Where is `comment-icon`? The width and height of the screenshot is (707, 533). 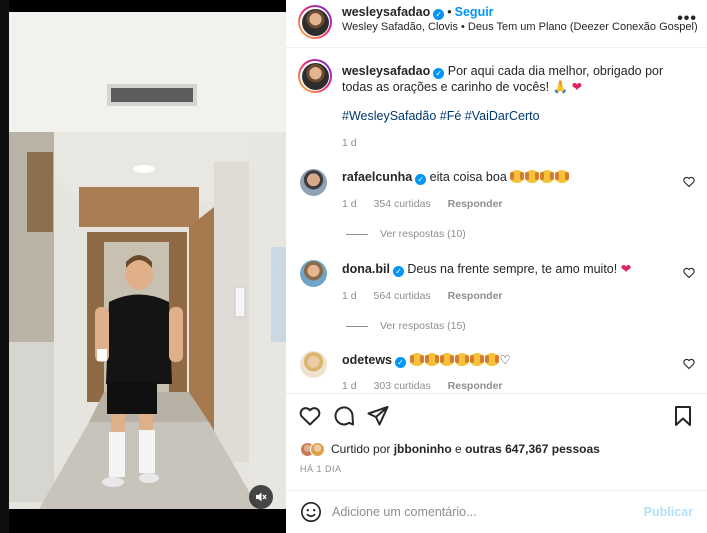 comment-icon is located at coordinates (344, 416).